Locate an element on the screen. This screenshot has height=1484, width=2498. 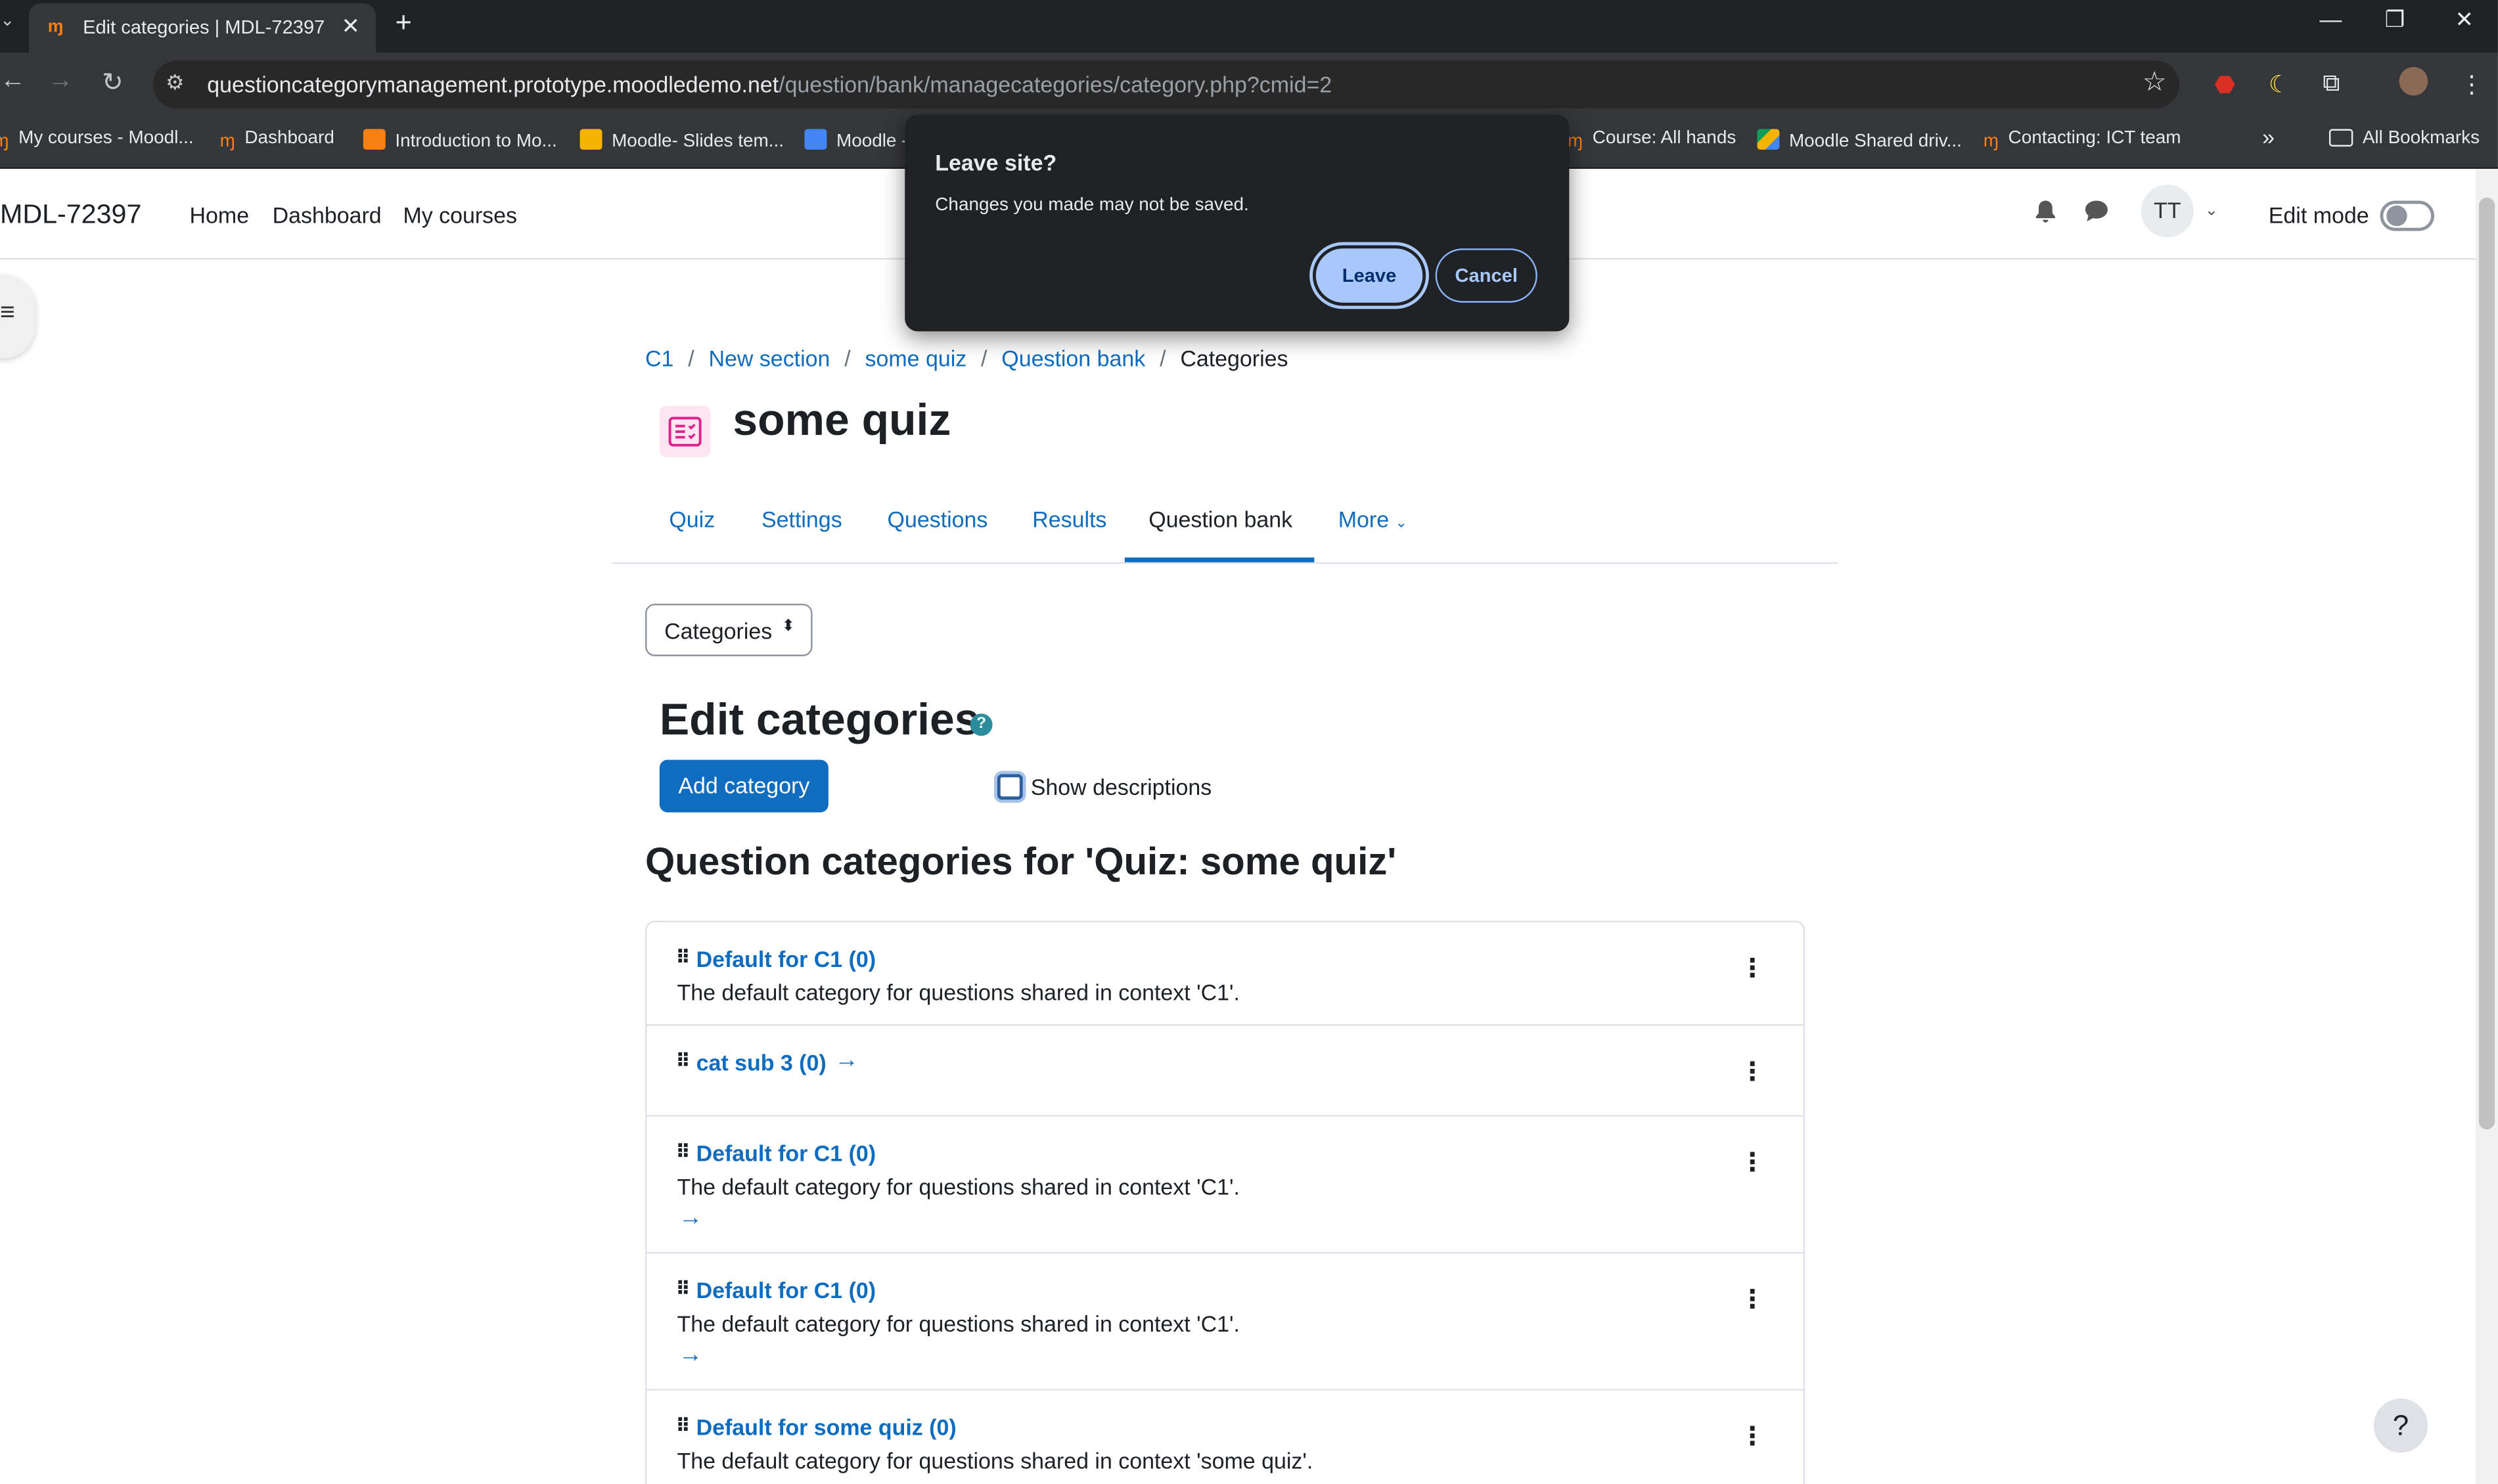
restore-icon: ❐ is located at coordinates (2395, 20).